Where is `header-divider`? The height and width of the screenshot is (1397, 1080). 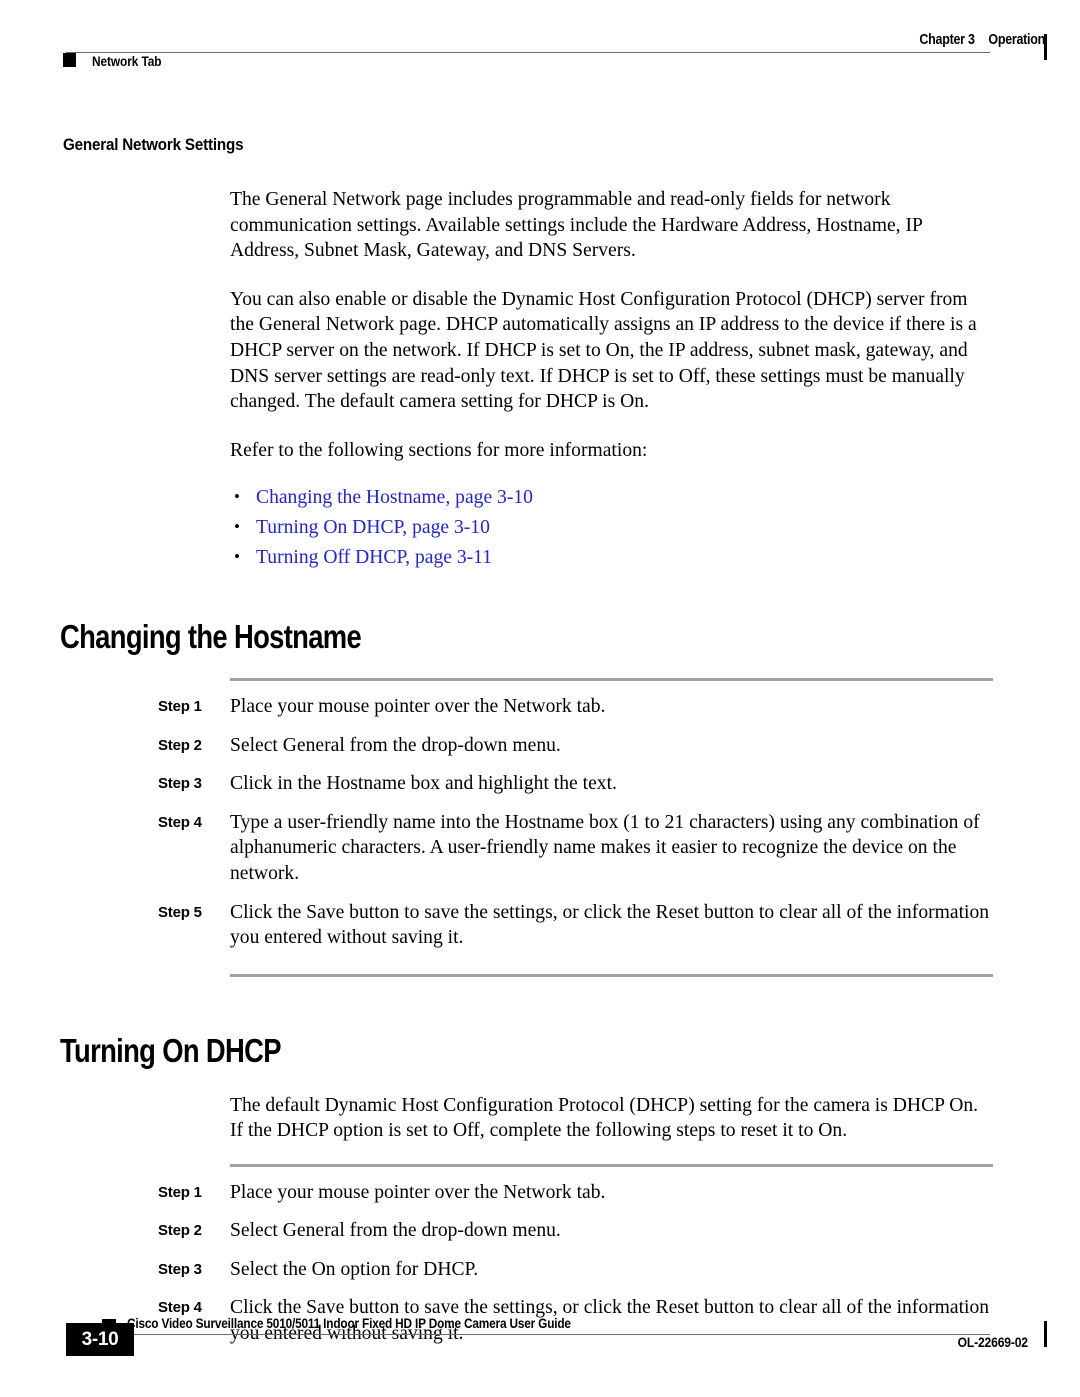
header-divider is located at coordinates (528, 53).